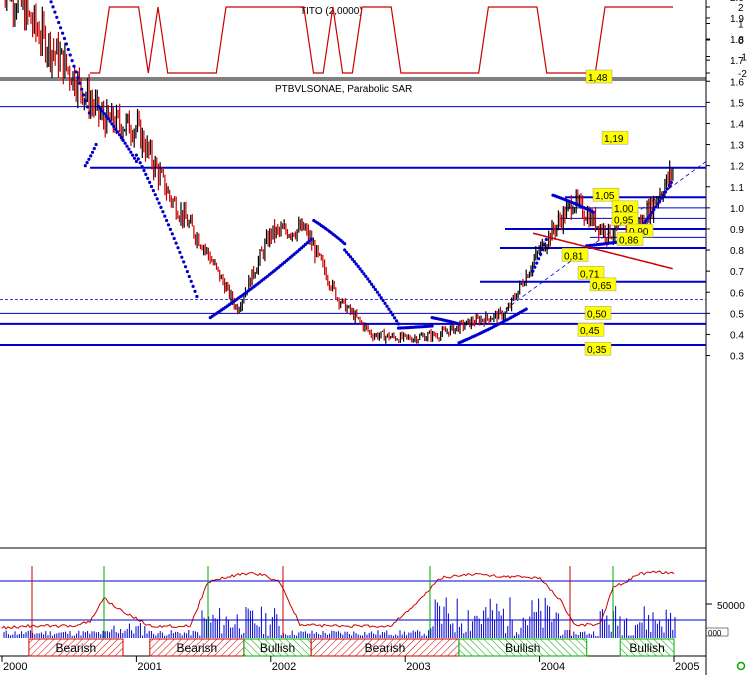  Describe the element at coordinates (737, 335) in the screenshot. I see `price-tick-label: 0.4` at that location.